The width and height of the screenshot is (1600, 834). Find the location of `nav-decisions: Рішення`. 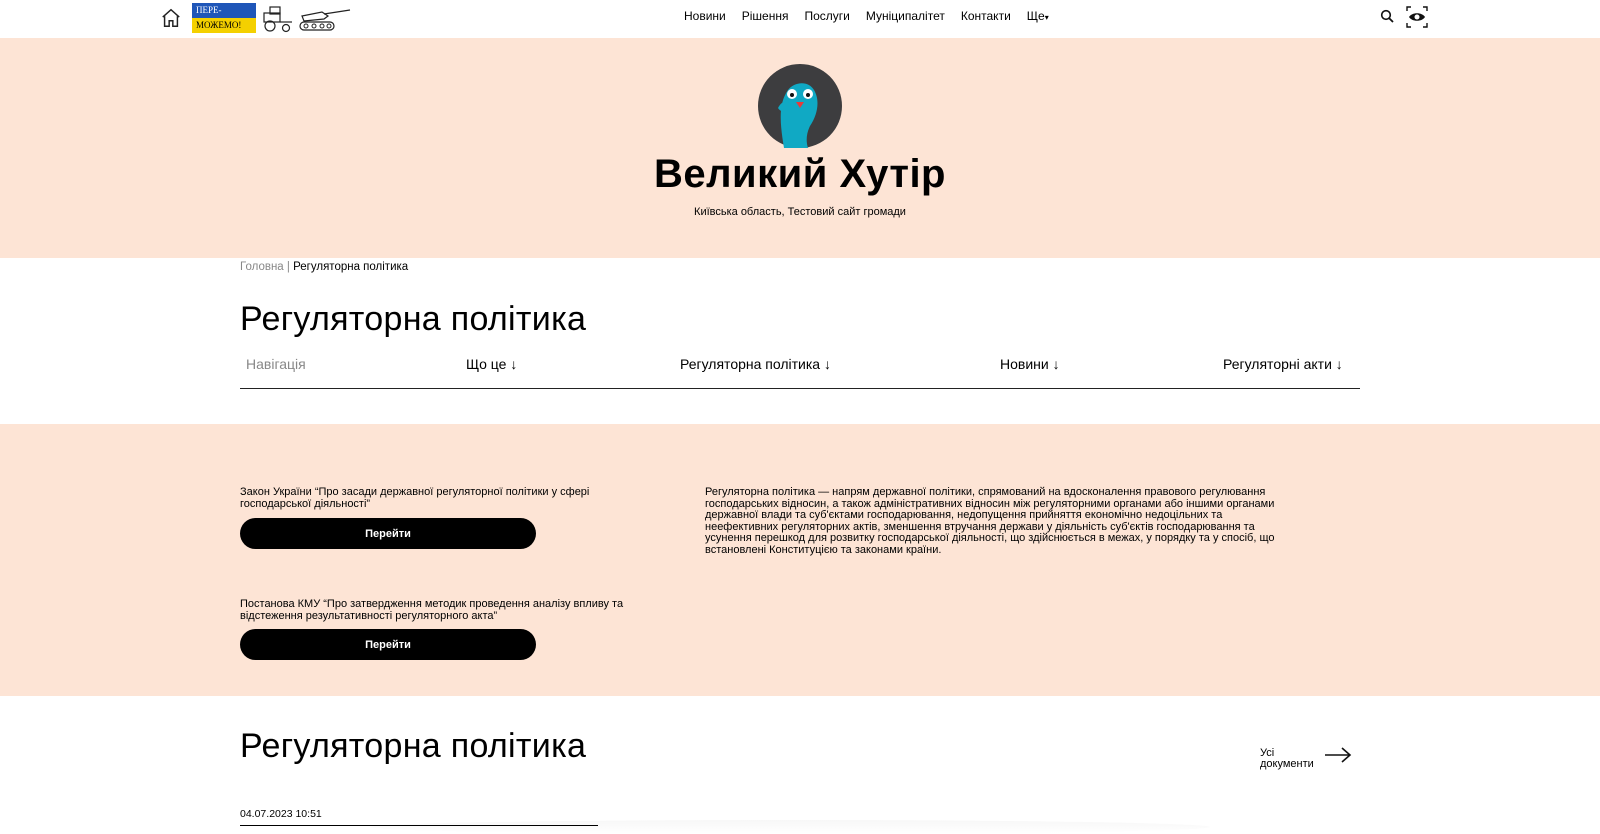

nav-decisions: Рішення is located at coordinates (765, 16).